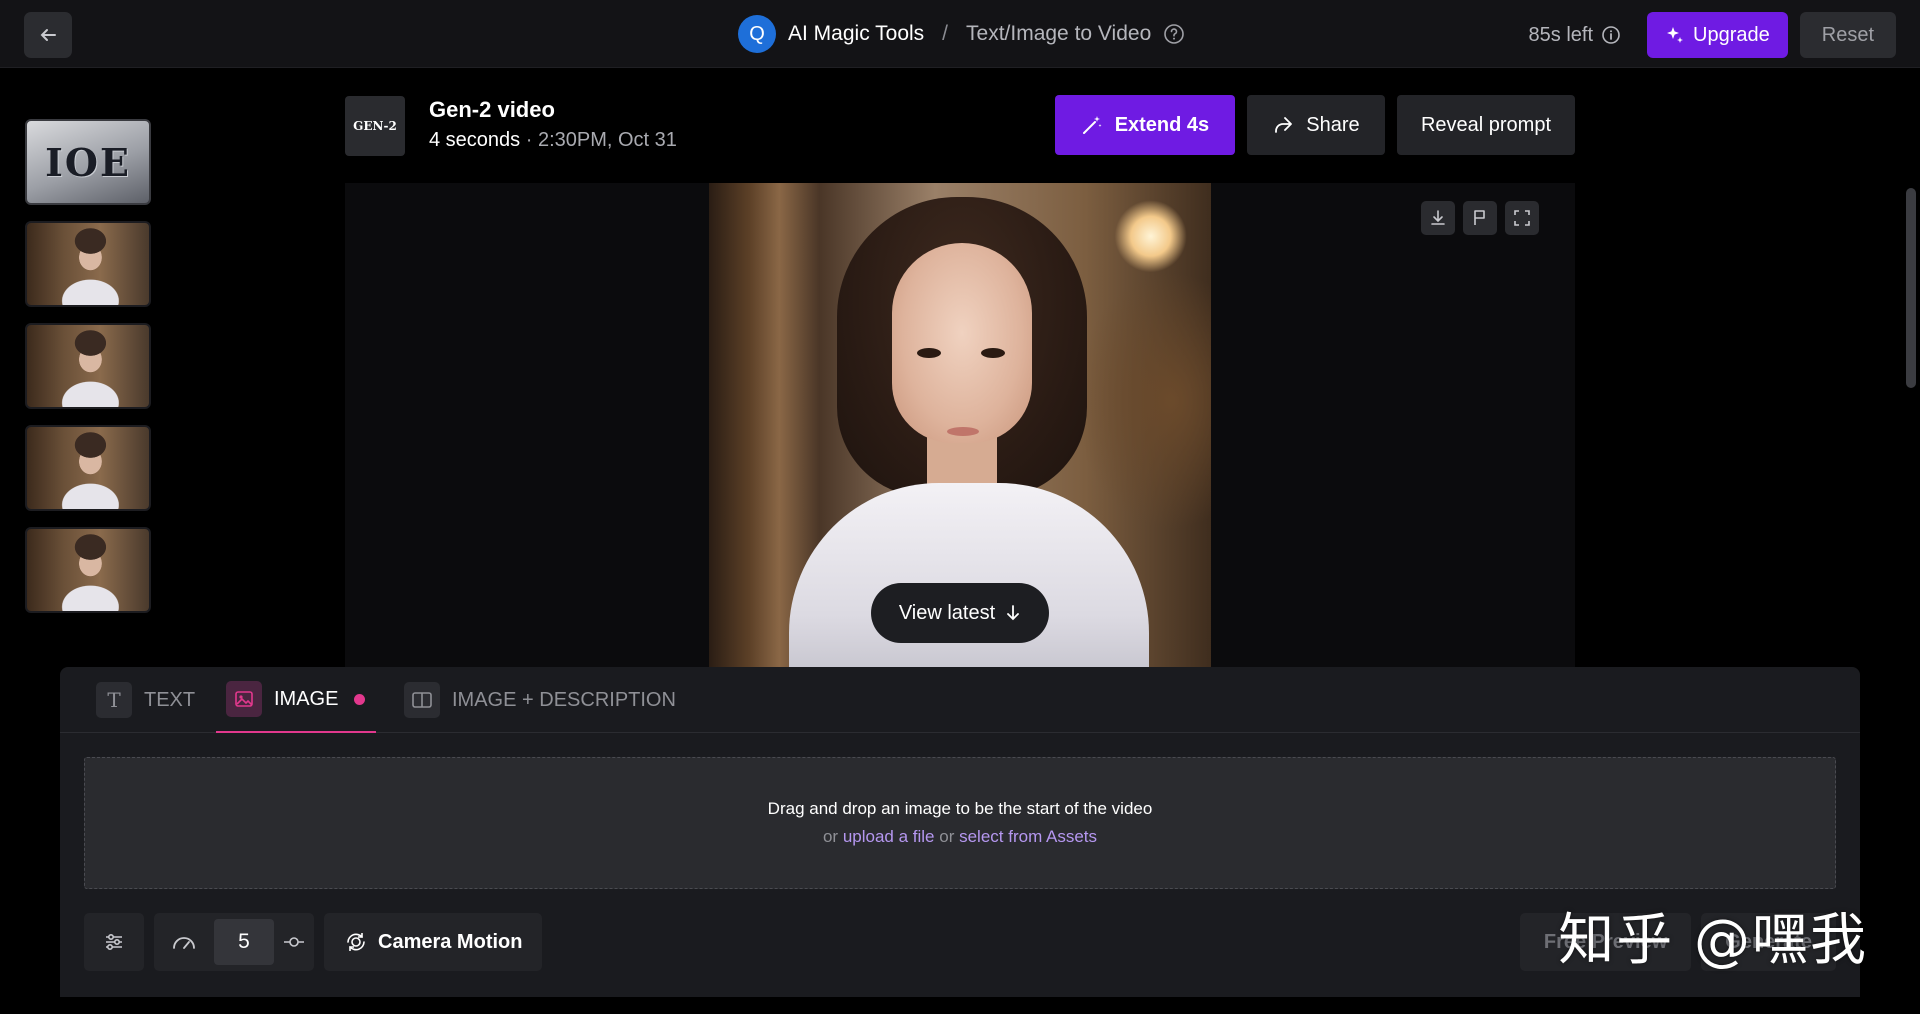 The width and height of the screenshot is (1920, 1014). Describe the element at coordinates (1284, 125) in the screenshot. I see `share-arrow-icon` at that location.